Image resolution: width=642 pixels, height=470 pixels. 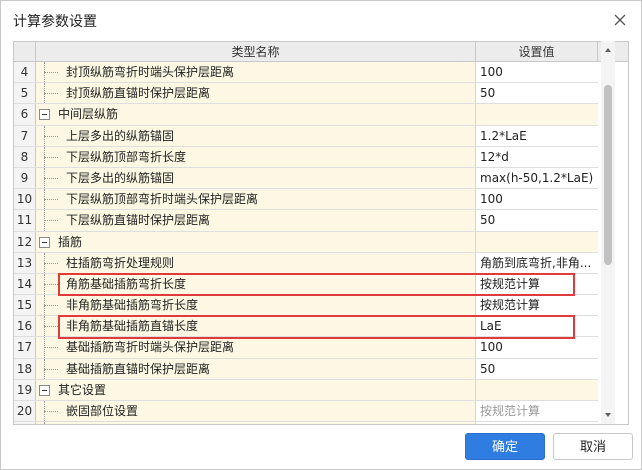 What do you see at coordinates (126, 283) in the screenshot?
I see `parameter-label: 角筋基础插筋弯折长度` at bounding box center [126, 283].